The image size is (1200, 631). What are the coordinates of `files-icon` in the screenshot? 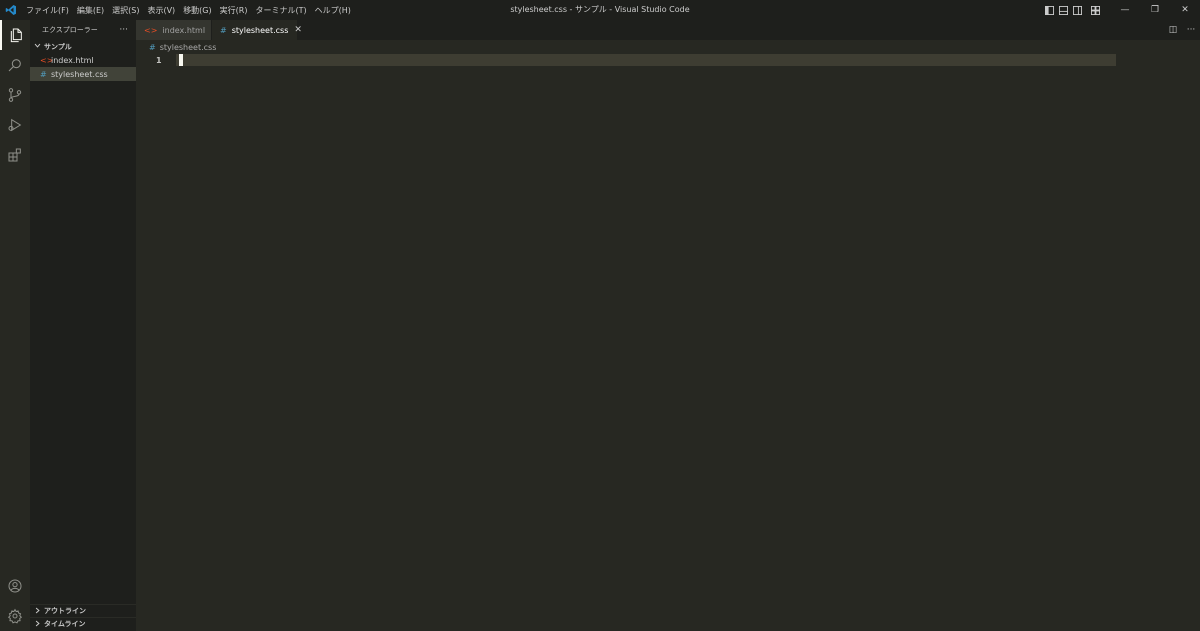 It's located at (15, 35).